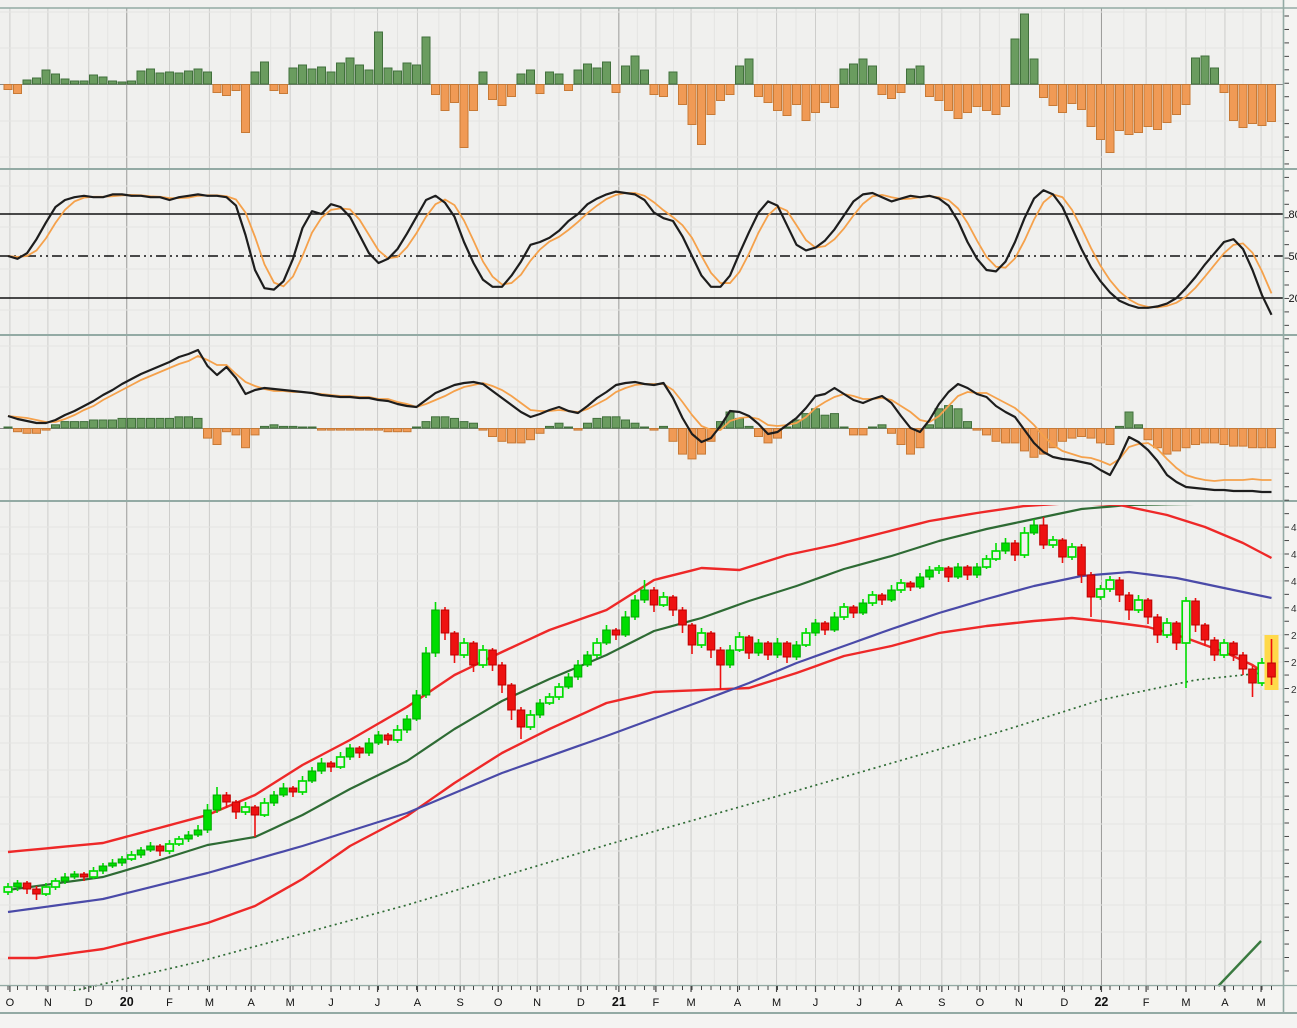 This screenshot has height=1028, width=1297. I want to click on month-label: S, so click(941, 1003).